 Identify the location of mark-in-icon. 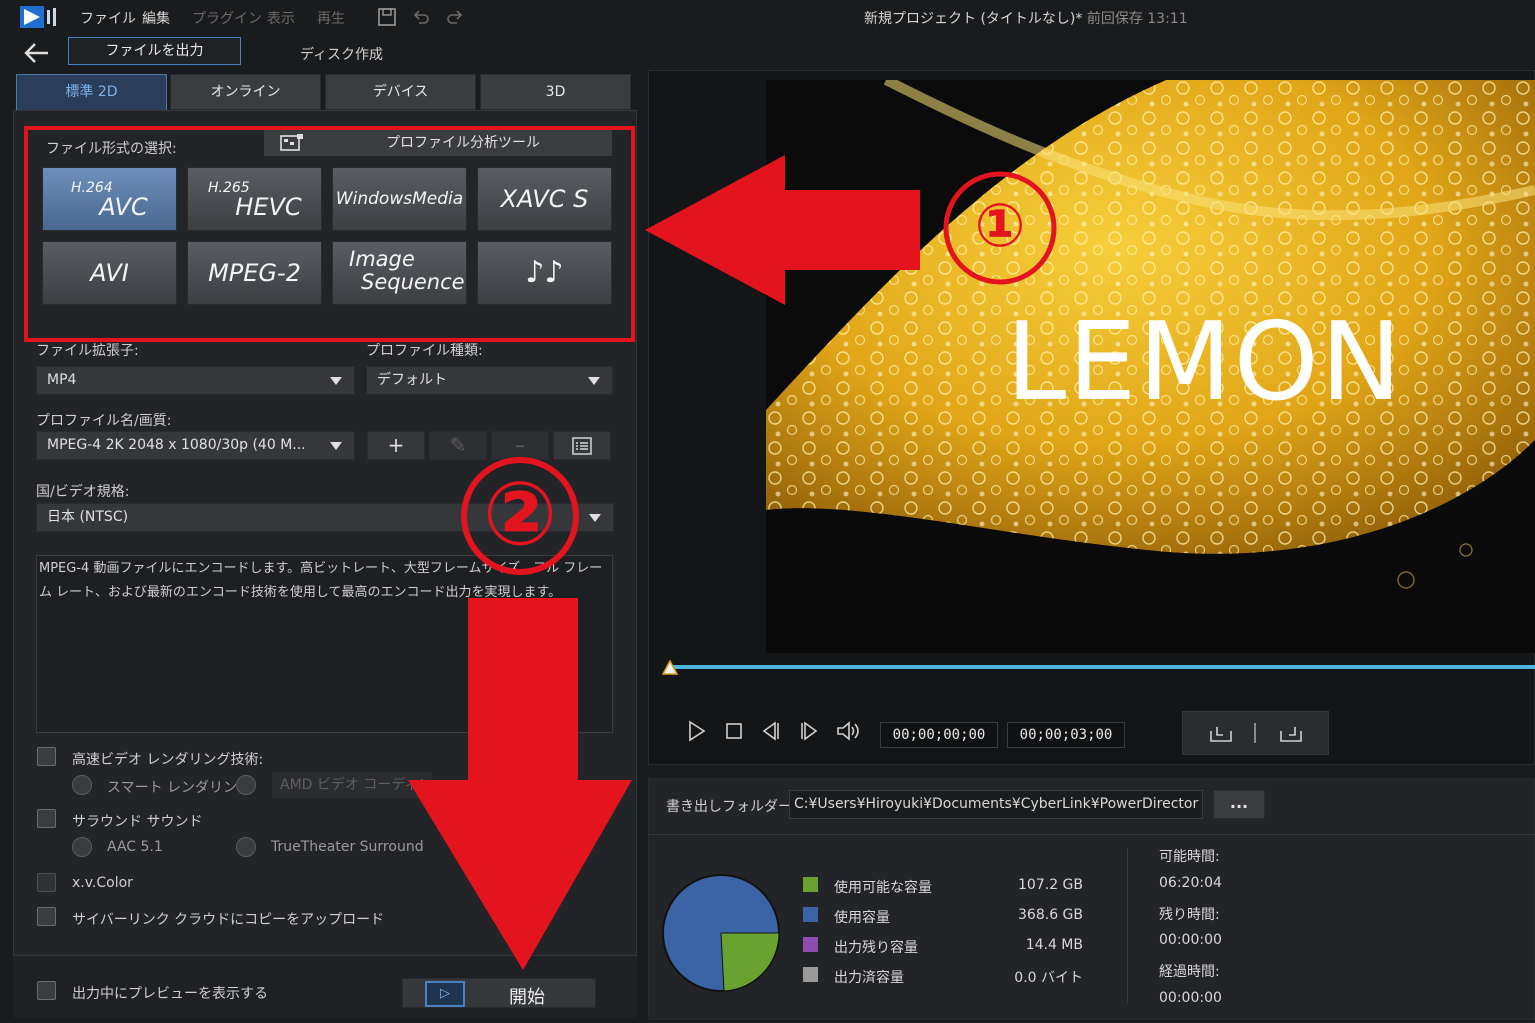
(1221, 734).